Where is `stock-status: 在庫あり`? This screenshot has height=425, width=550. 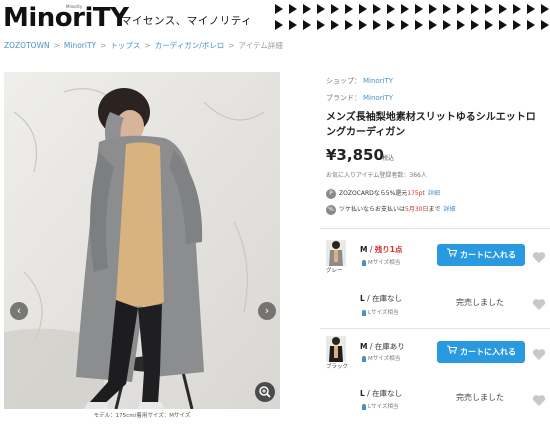
stock-status: 在庫あり is located at coordinates (389, 346).